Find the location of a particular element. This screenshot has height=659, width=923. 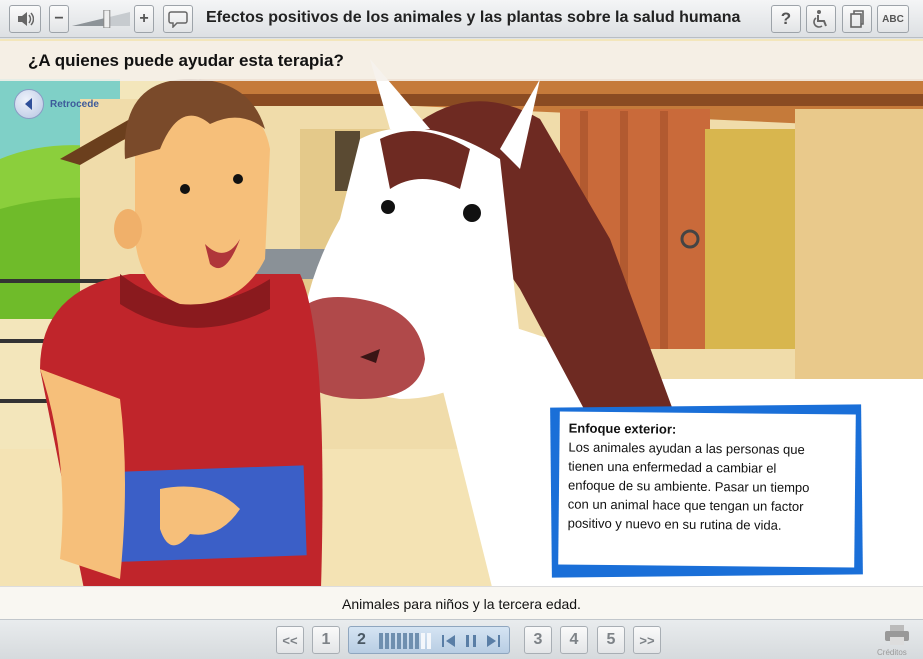

copy-button is located at coordinates (857, 19).